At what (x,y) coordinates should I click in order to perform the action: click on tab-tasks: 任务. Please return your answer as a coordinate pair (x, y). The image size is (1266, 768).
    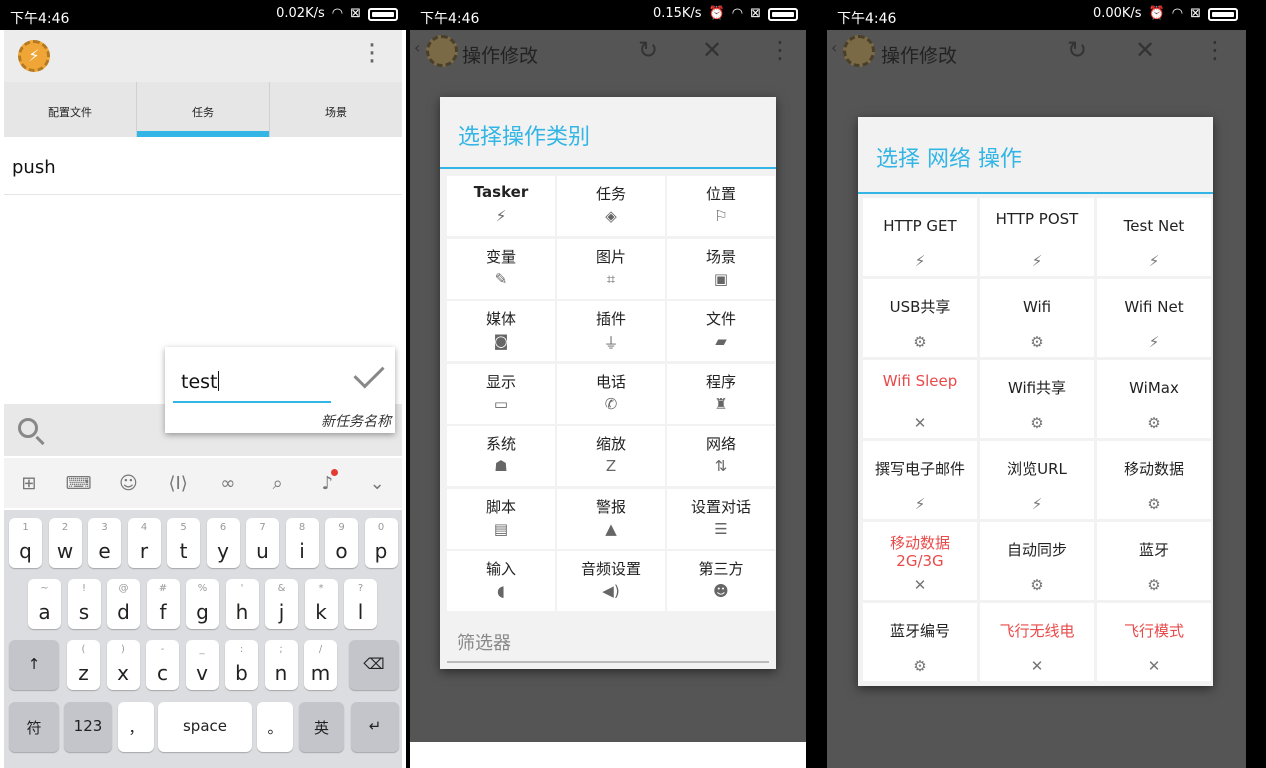
    Looking at the image, I should click on (203, 109).